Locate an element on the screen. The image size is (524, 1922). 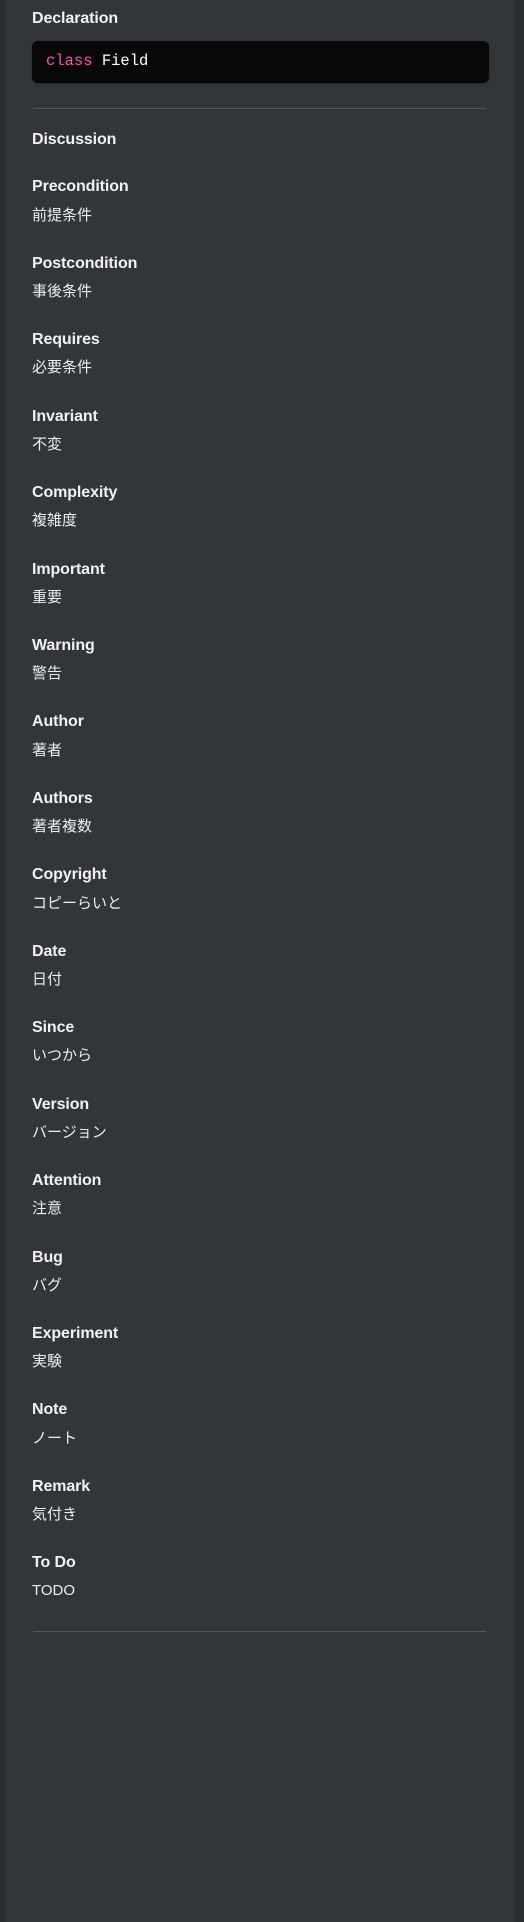
term-label: Invariant is located at coordinates (65, 416).